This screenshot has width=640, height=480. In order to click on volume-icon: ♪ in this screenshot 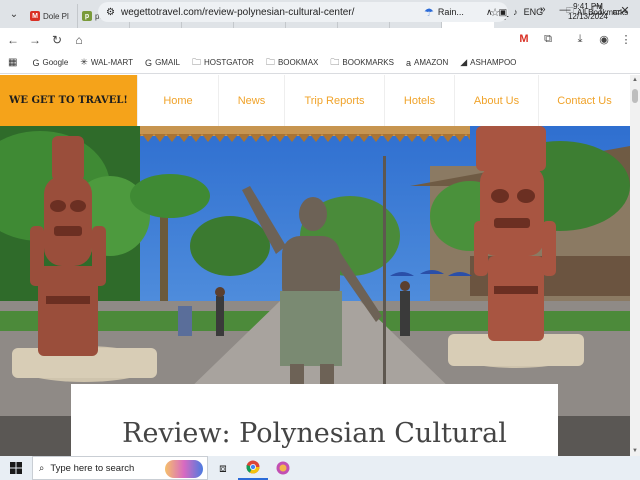, I will do `click(515, 12)`.